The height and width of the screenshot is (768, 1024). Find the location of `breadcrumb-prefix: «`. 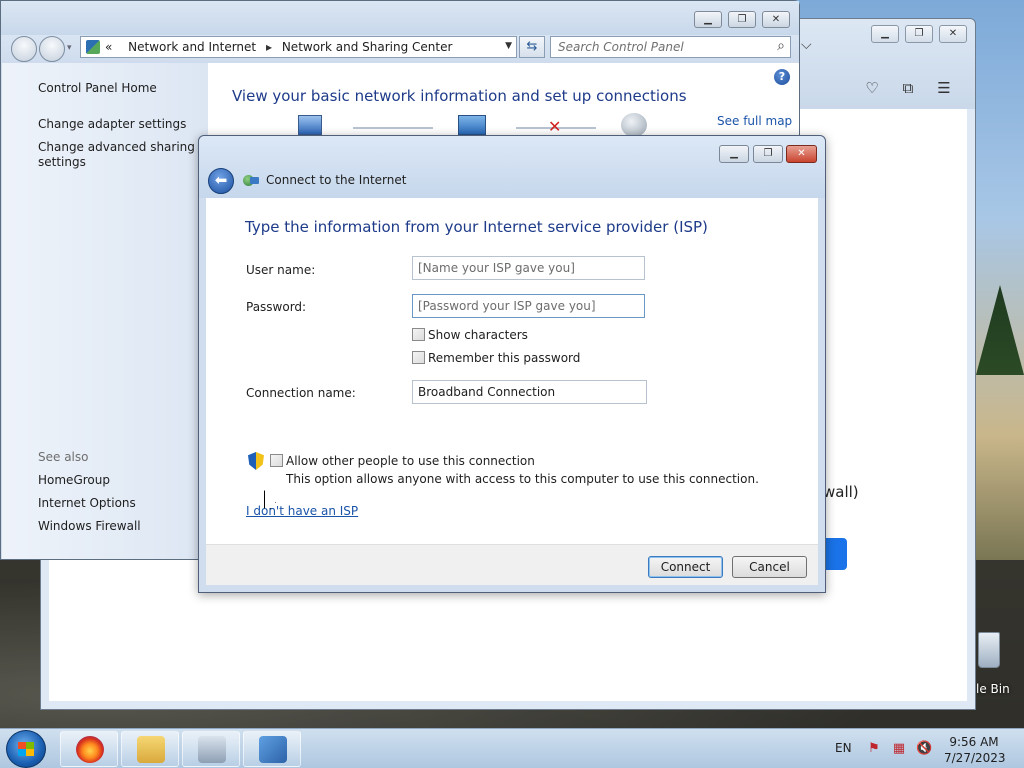

breadcrumb-prefix: « is located at coordinates (108, 47).